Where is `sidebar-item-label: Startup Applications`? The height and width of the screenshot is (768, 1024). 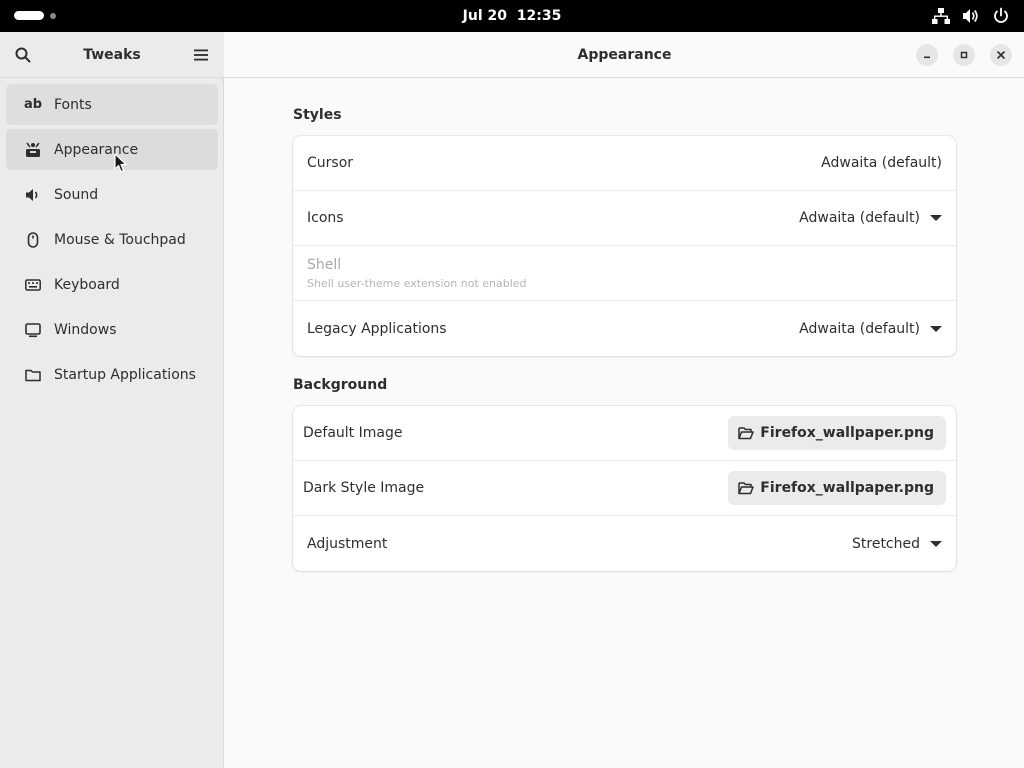
sidebar-item-label: Startup Applications is located at coordinates (125, 374).